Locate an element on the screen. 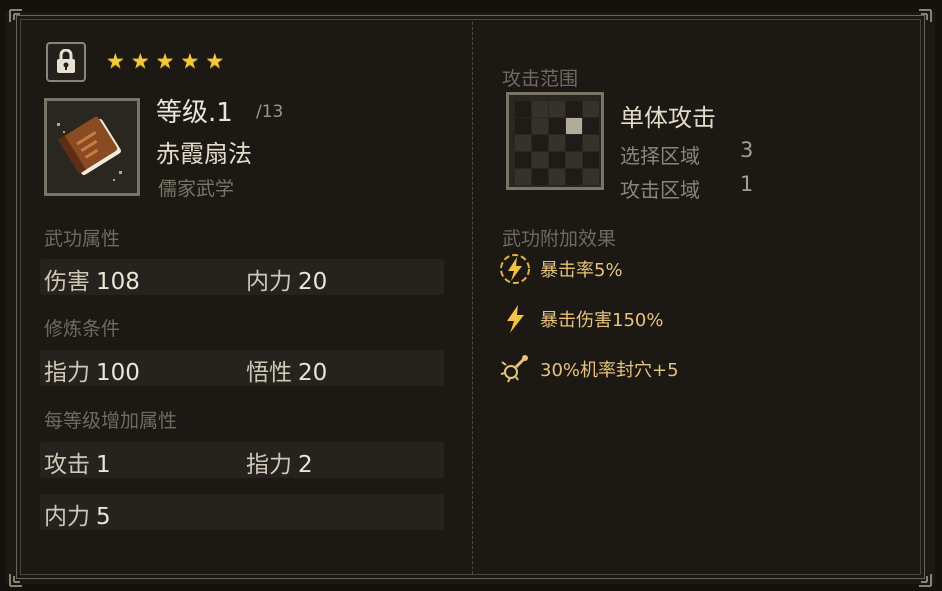  per-level-attack: 攻击 1 is located at coordinates (77, 462).